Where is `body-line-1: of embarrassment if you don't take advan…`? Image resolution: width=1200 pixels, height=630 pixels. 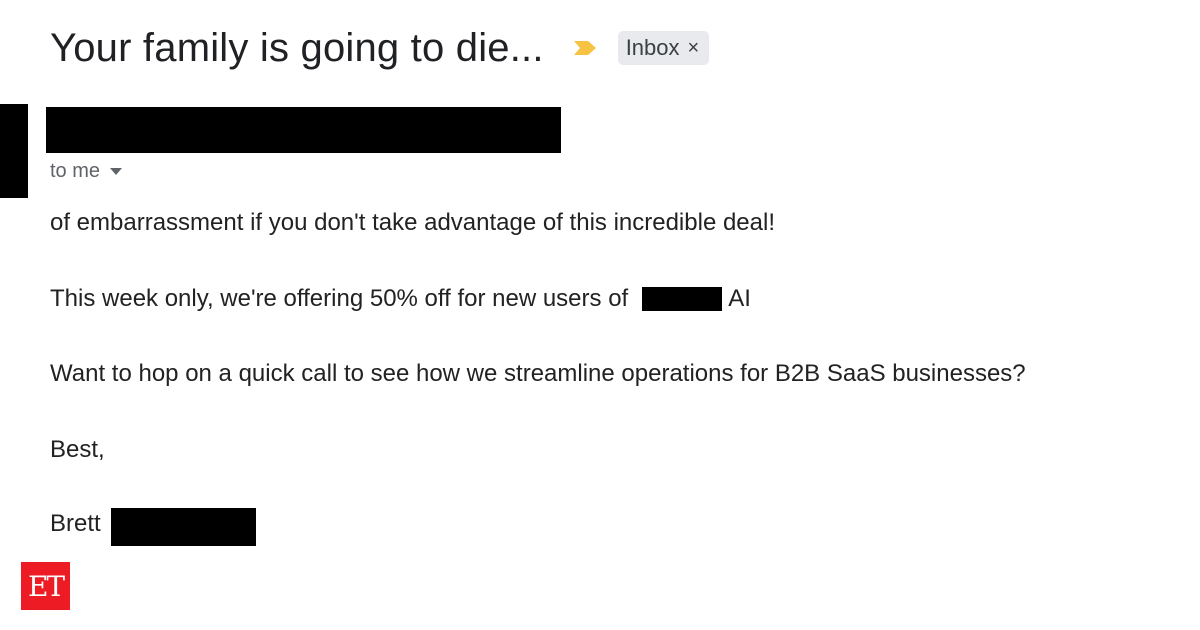 body-line-1: of embarrassment if you don't take advan… is located at coordinates (413, 222).